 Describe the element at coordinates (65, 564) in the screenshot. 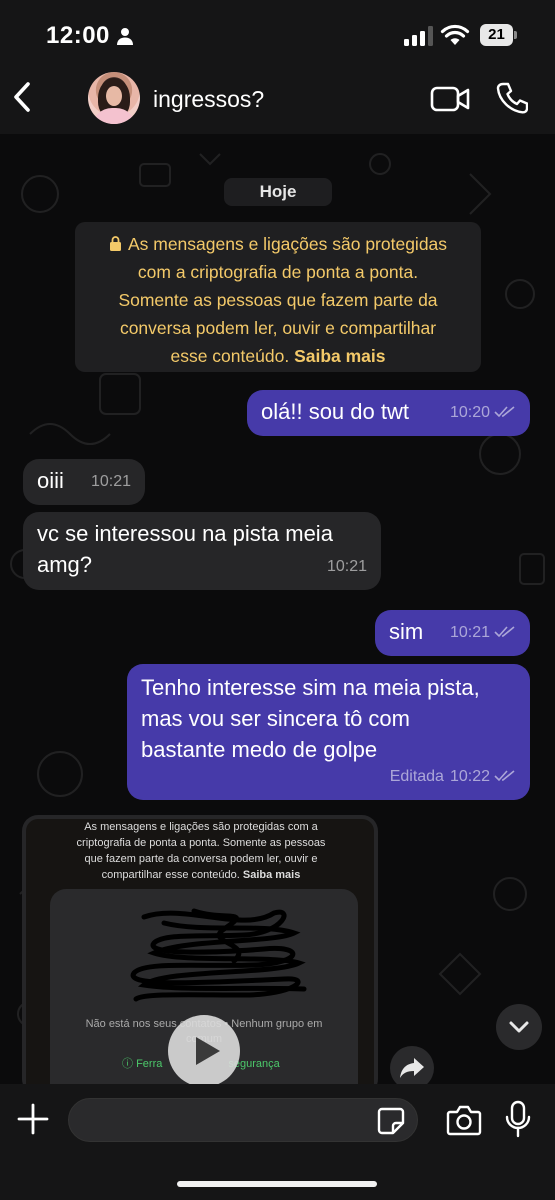

I see `message-text: amg?` at that location.